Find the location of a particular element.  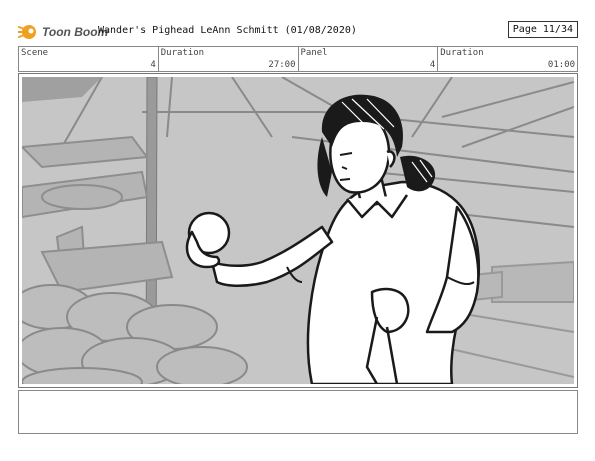

scene-cell: Scene 4 is located at coordinates (89, 59).